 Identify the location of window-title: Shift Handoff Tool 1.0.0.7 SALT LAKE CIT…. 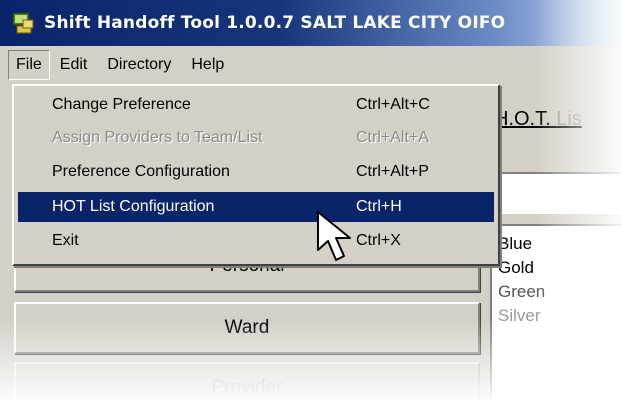
(275, 23).